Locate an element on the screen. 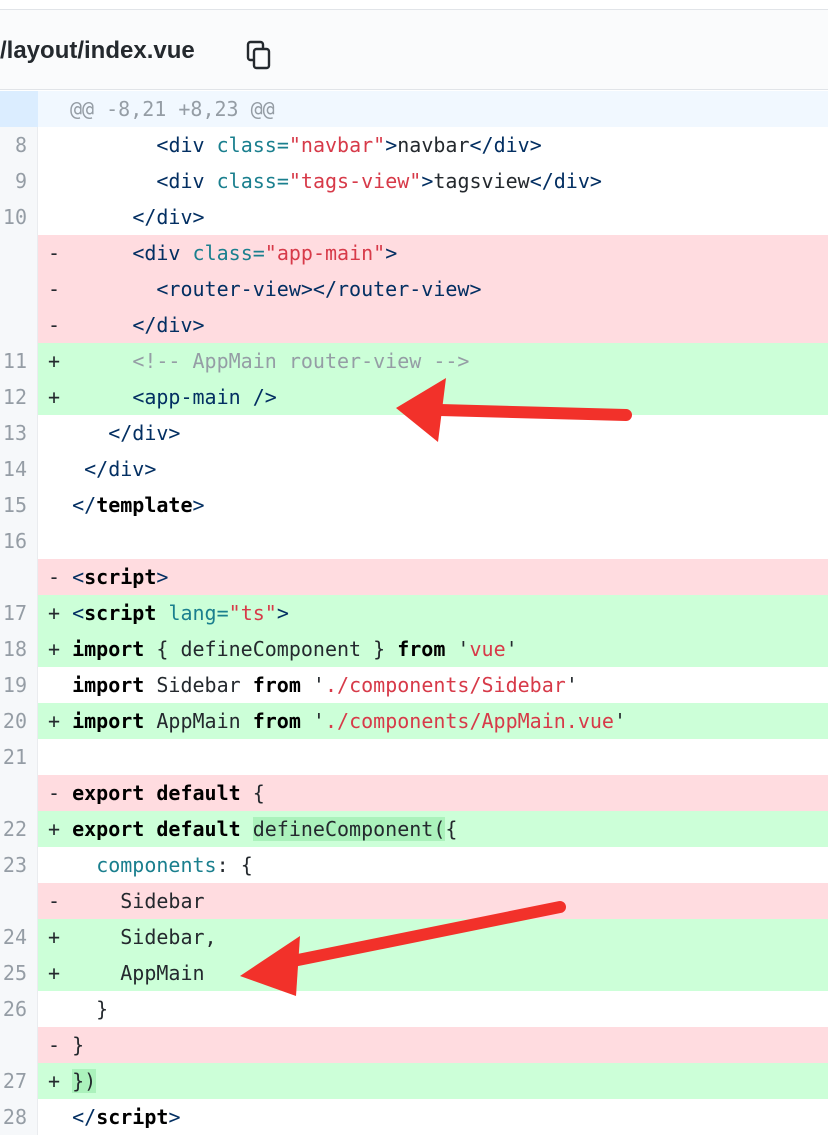 The width and height of the screenshot is (828, 1135). code-token: export default is located at coordinates (156, 829).